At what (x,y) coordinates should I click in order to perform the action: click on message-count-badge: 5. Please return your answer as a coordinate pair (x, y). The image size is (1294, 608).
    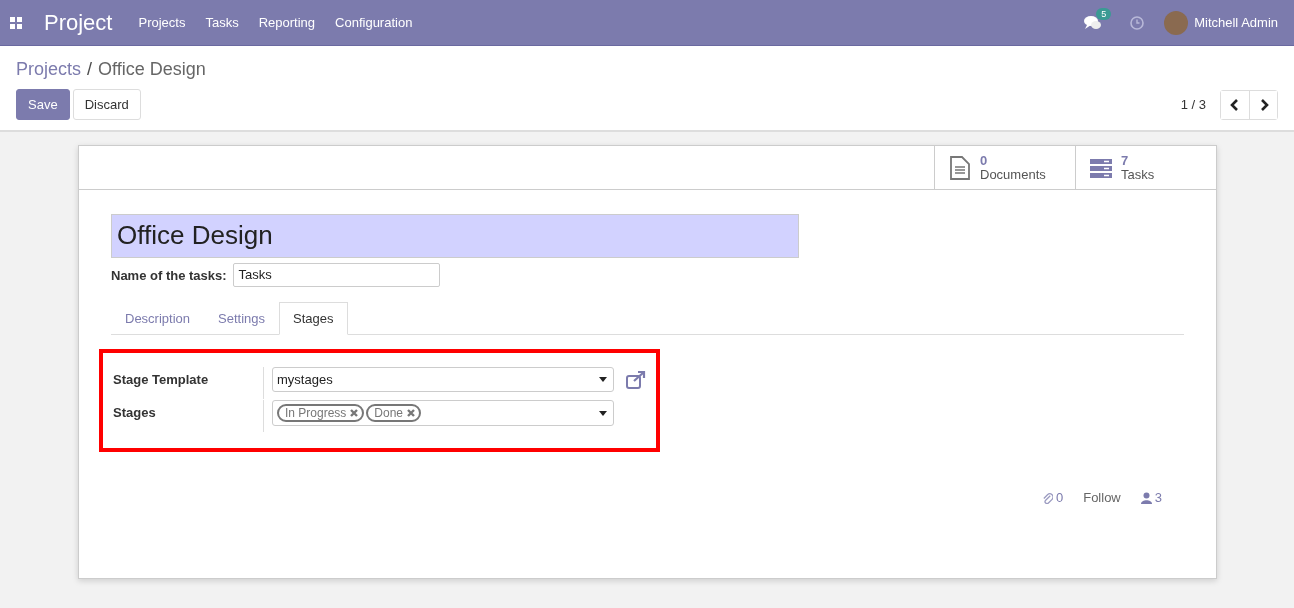
    Looking at the image, I should click on (1104, 13).